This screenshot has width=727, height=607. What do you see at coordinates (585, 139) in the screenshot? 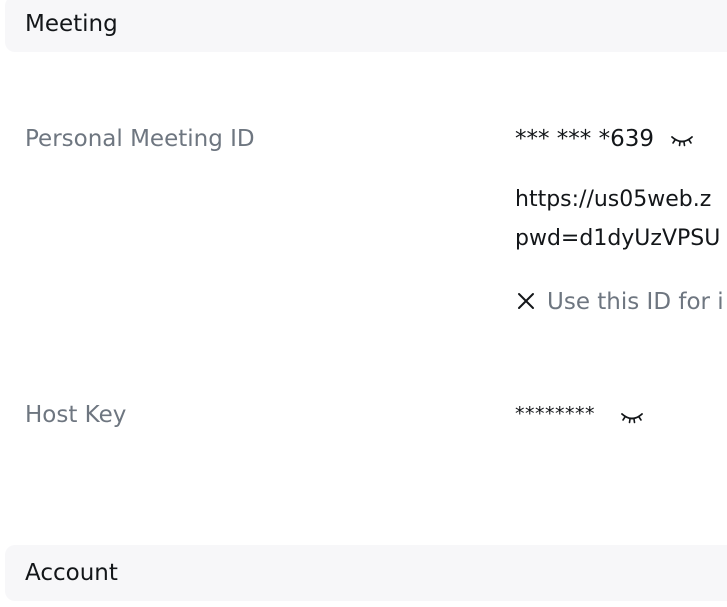
I see `personal-meeting-id-value: *** *** *639` at bounding box center [585, 139].